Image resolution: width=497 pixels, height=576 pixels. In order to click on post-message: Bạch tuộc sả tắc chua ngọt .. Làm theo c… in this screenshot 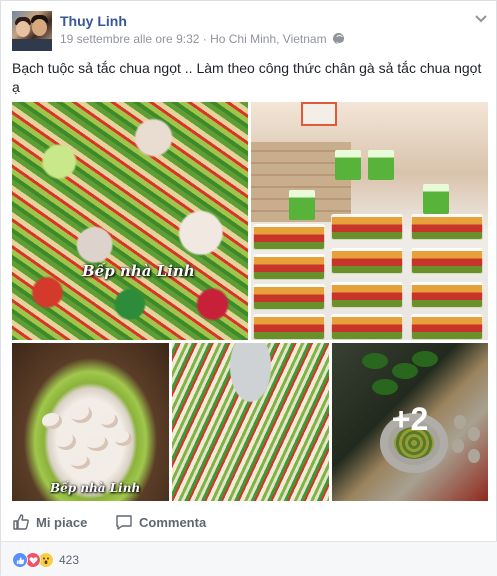, I will do `click(247, 77)`.